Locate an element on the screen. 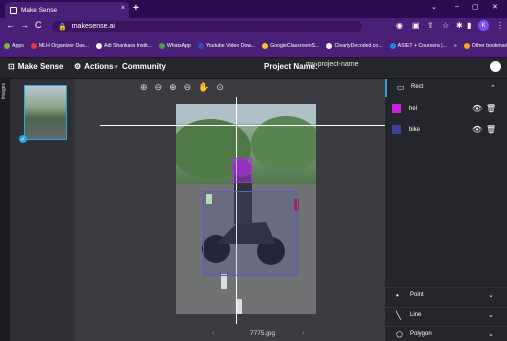 The width and height of the screenshot is (507, 341). actions-menu: ⚙ Actions is located at coordinates (94, 66).